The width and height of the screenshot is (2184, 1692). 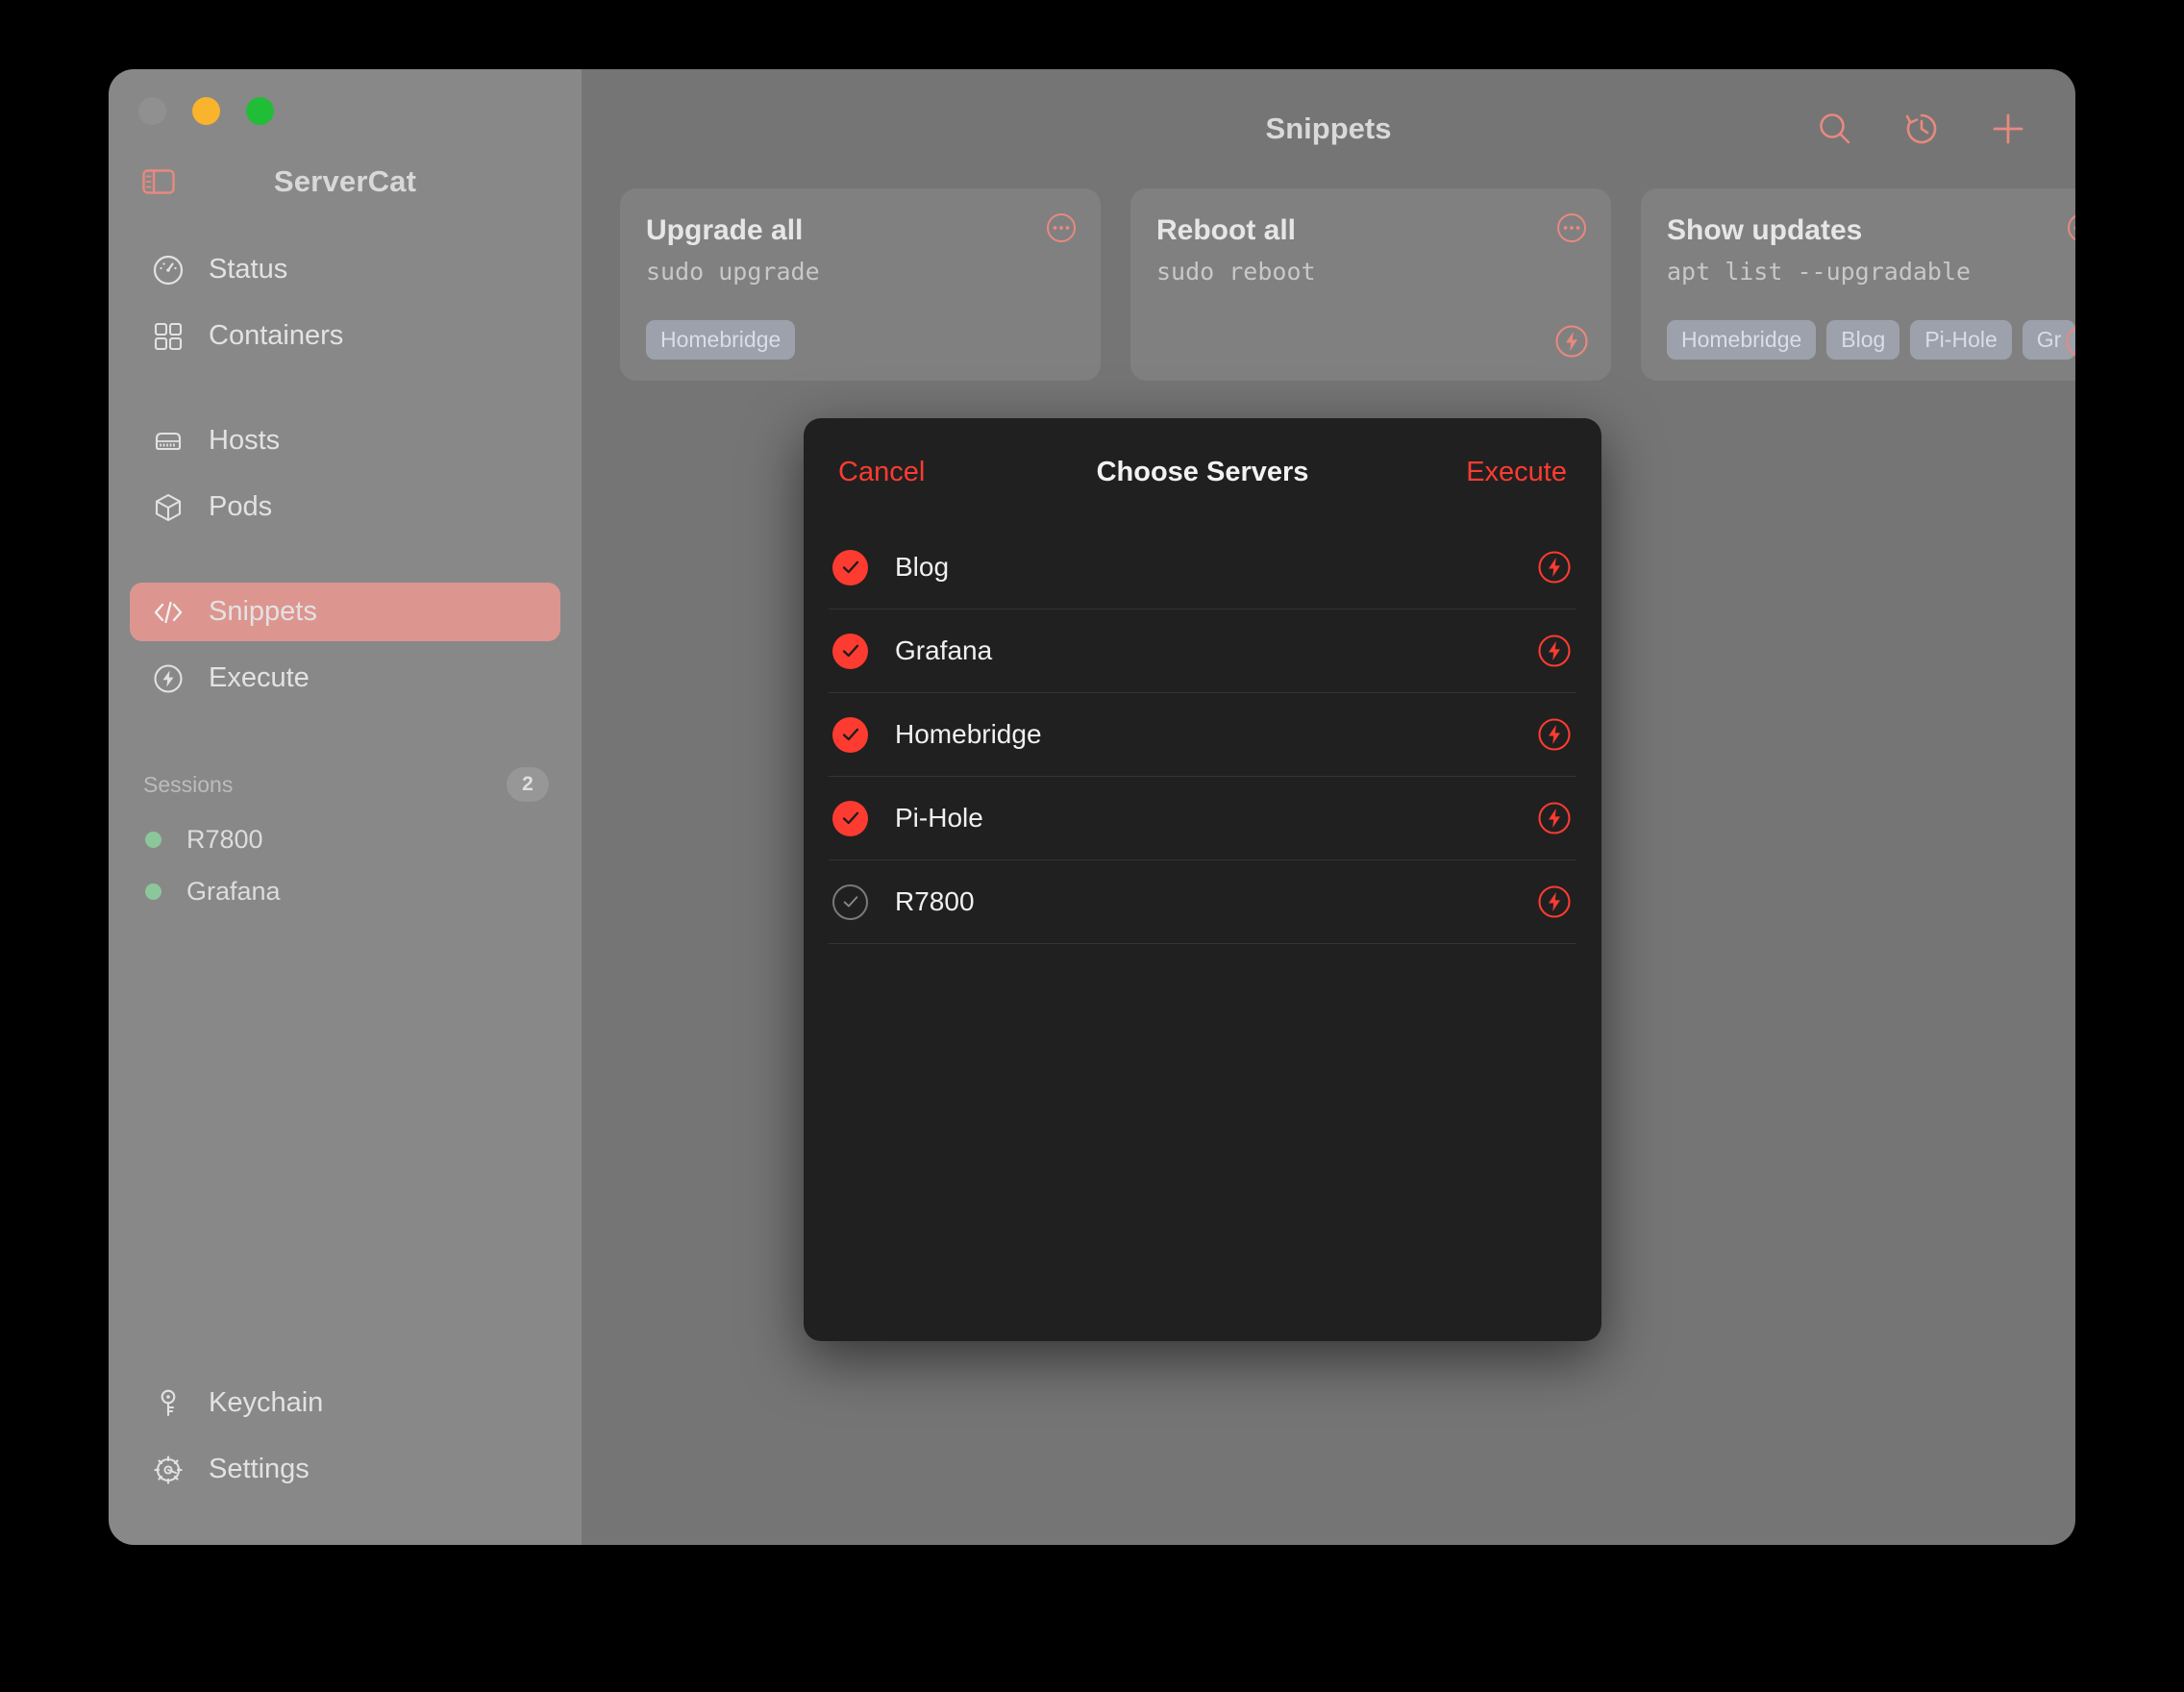 I want to click on sidebar-item-label: Execute, so click(x=259, y=677).